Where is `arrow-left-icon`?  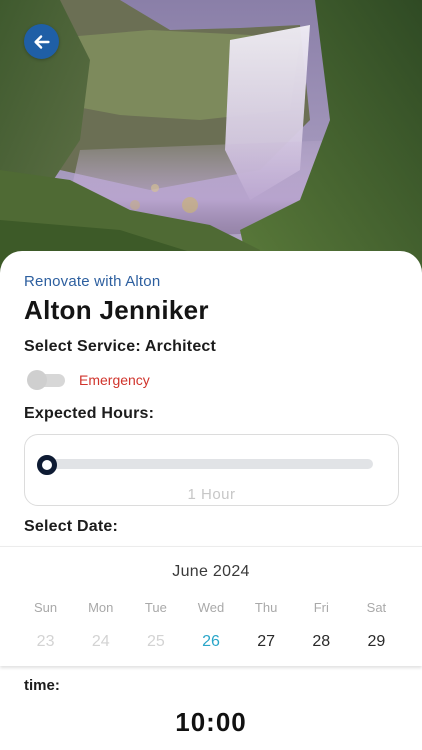 arrow-left-icon is located at coordinates (41, 41).